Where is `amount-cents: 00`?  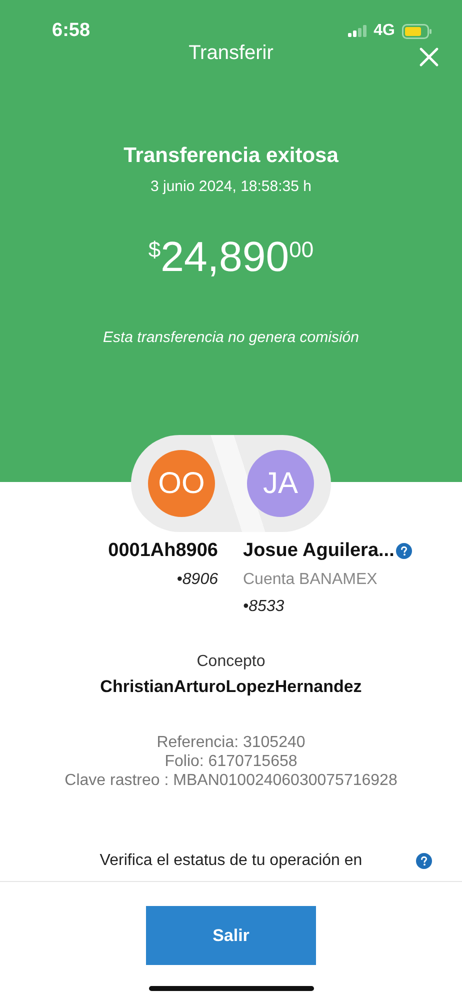
amount-cents: 00 is located at coordinates (301, 250).